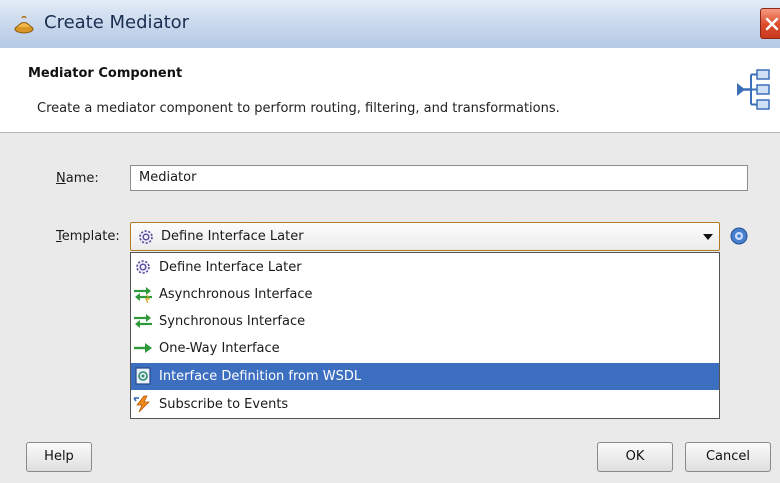 This screenshot has width=780, height=483. What do you see at coordinates (143, 295) in the screenshot?
I see `async-interface-icon` at bounding box center [143, 295].